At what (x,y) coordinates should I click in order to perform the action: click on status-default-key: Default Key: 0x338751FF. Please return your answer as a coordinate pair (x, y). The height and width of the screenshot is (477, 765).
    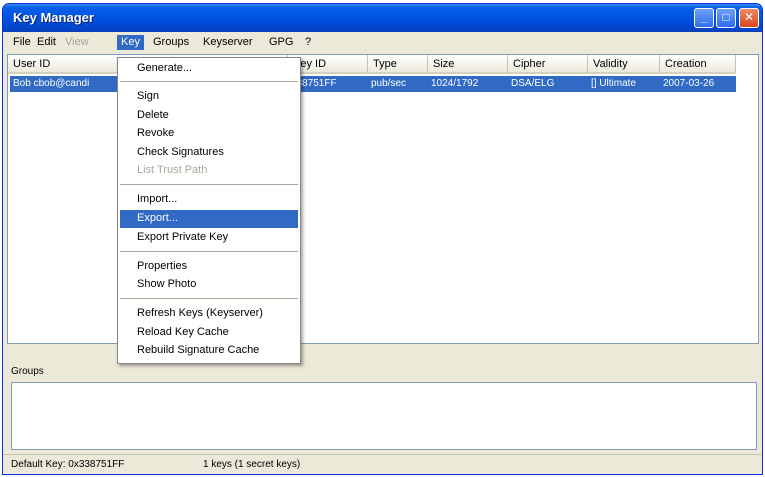
    Looking at the image, I should click on (68, 464).